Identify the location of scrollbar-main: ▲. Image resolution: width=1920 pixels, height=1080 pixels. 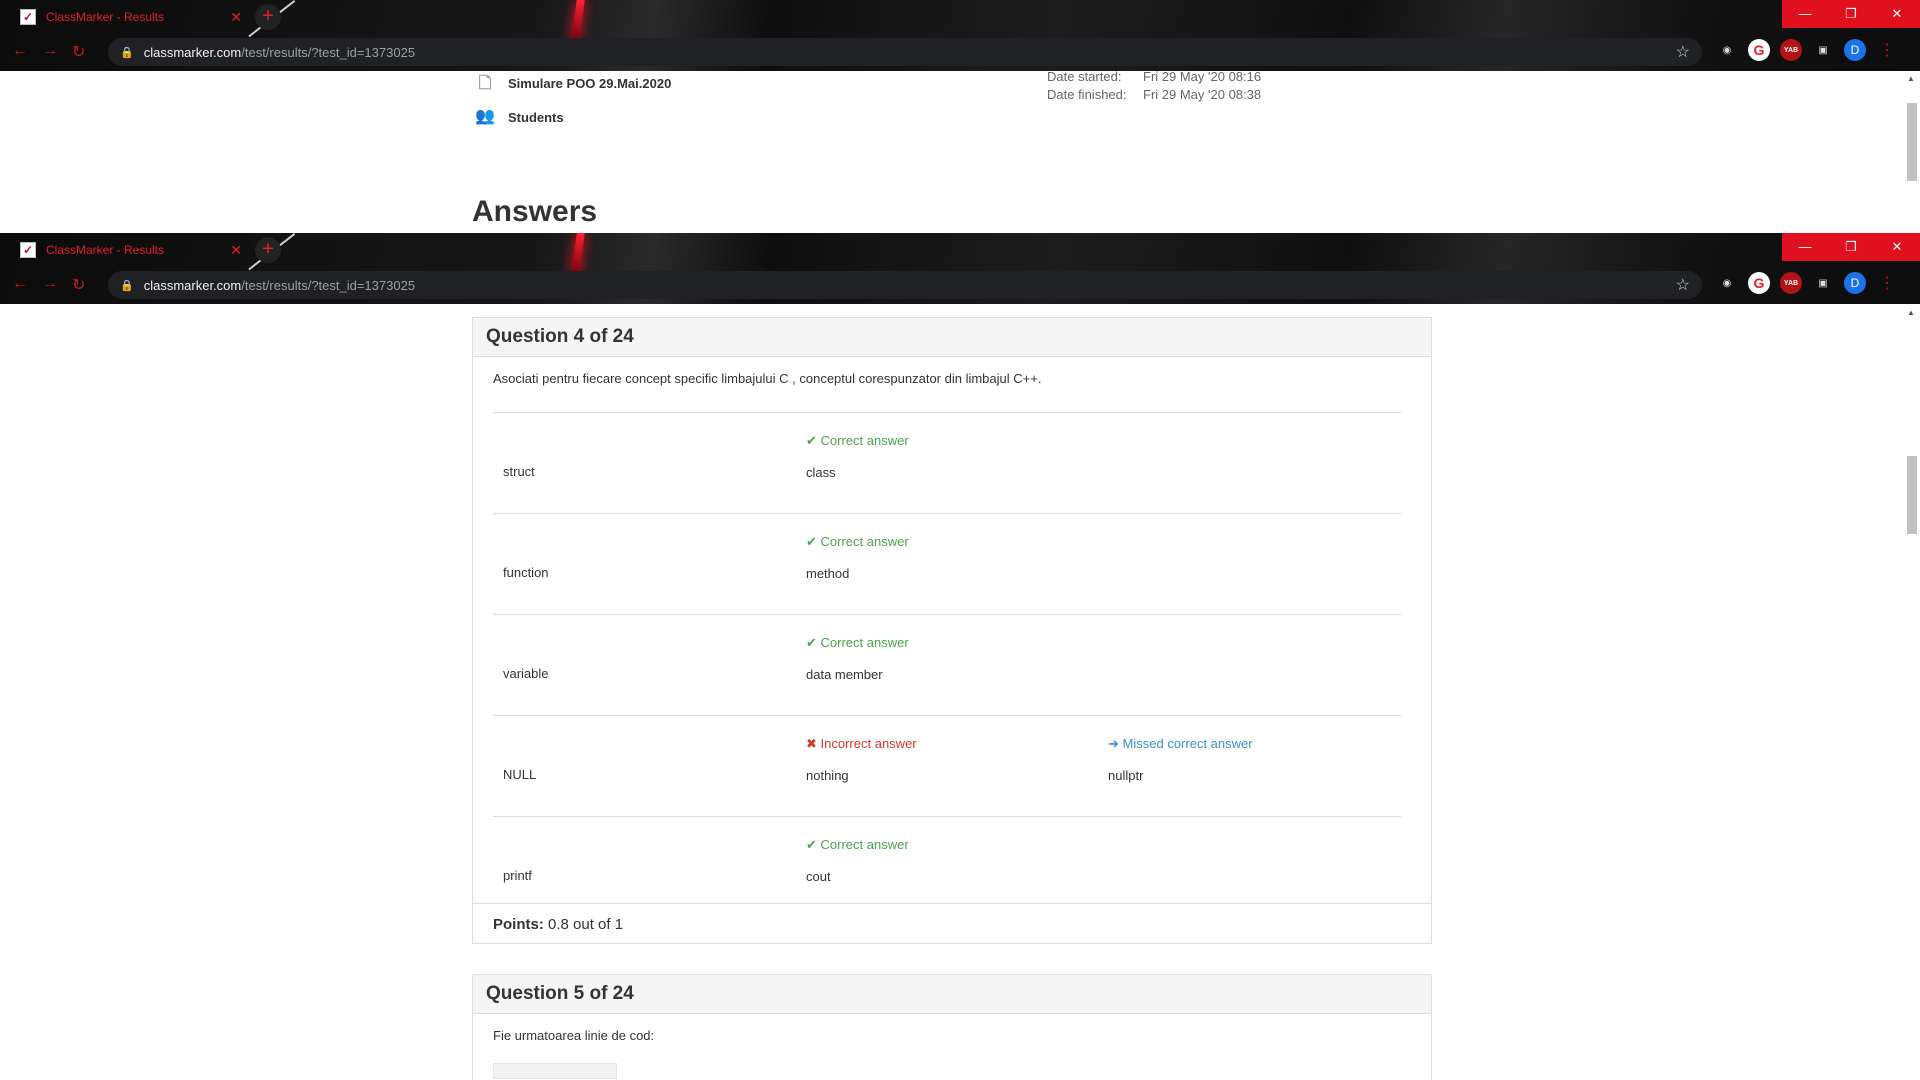
(1911, 692).